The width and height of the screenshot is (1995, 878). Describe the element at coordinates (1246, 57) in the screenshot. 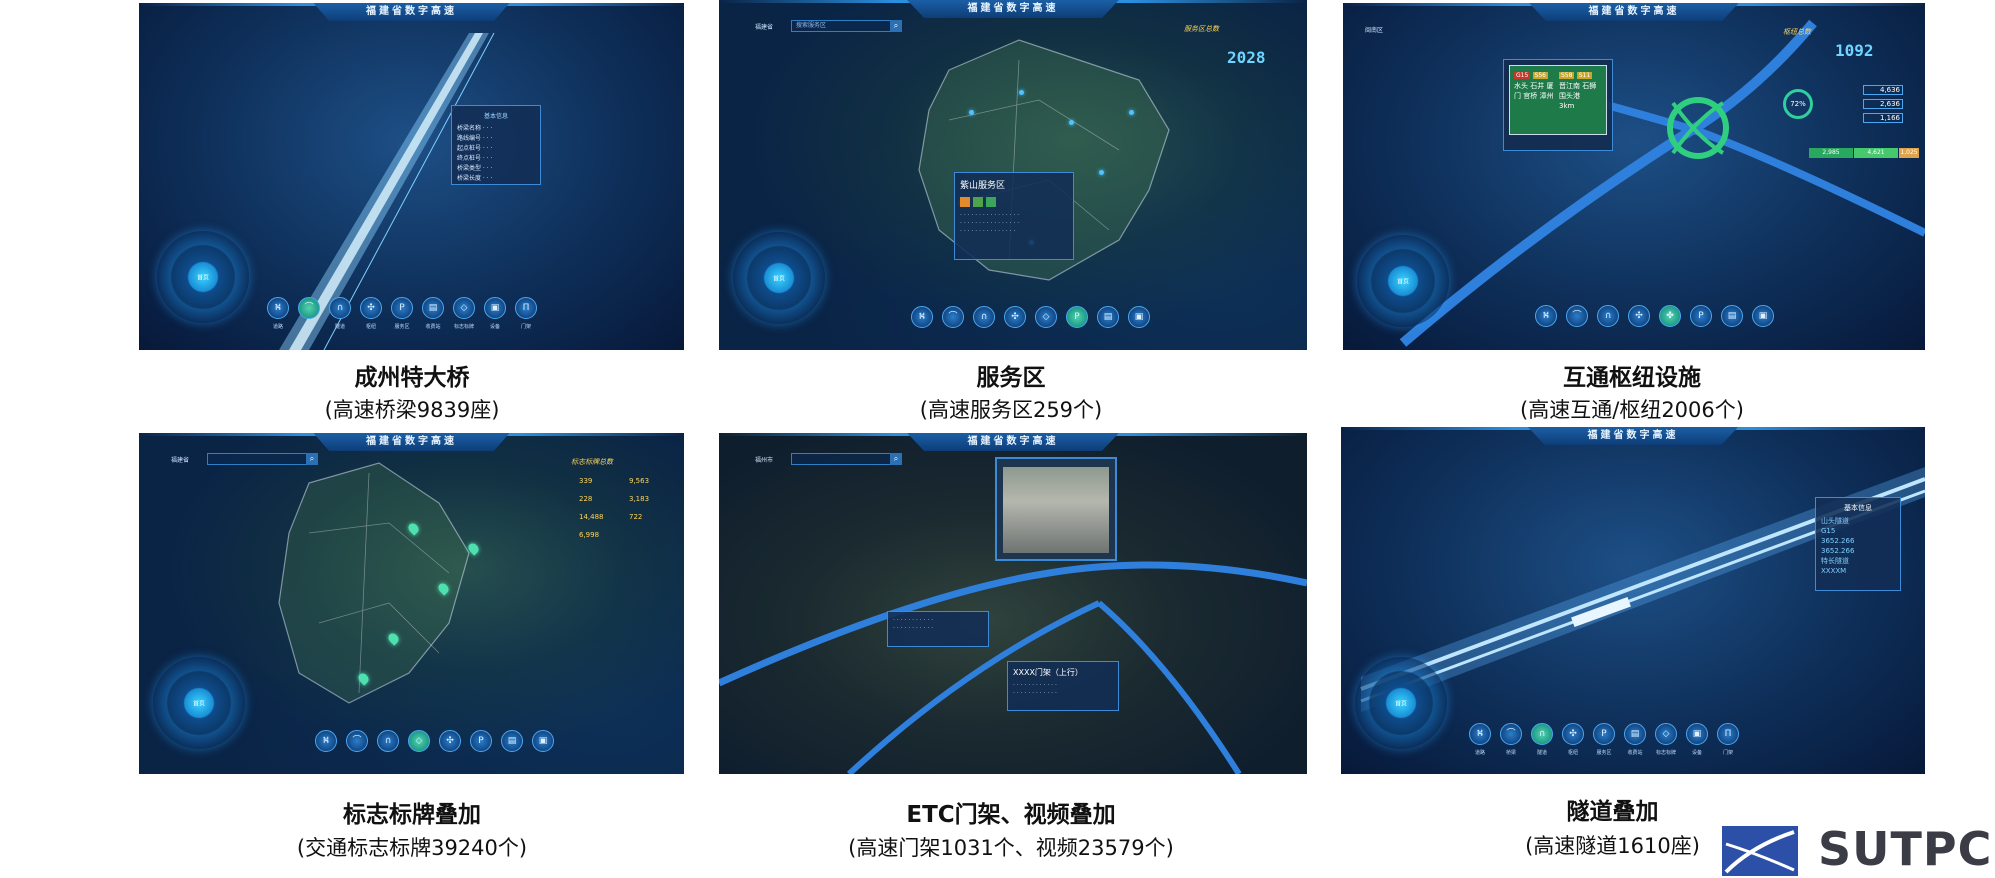

I see `stat-value: 2028` at that location.